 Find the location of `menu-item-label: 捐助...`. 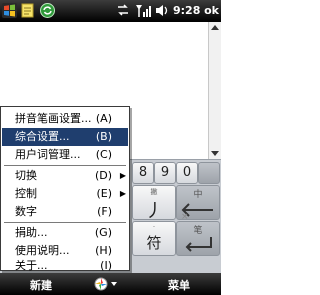

menu-item-label: 捐助... is located at coordinates (31, 232).